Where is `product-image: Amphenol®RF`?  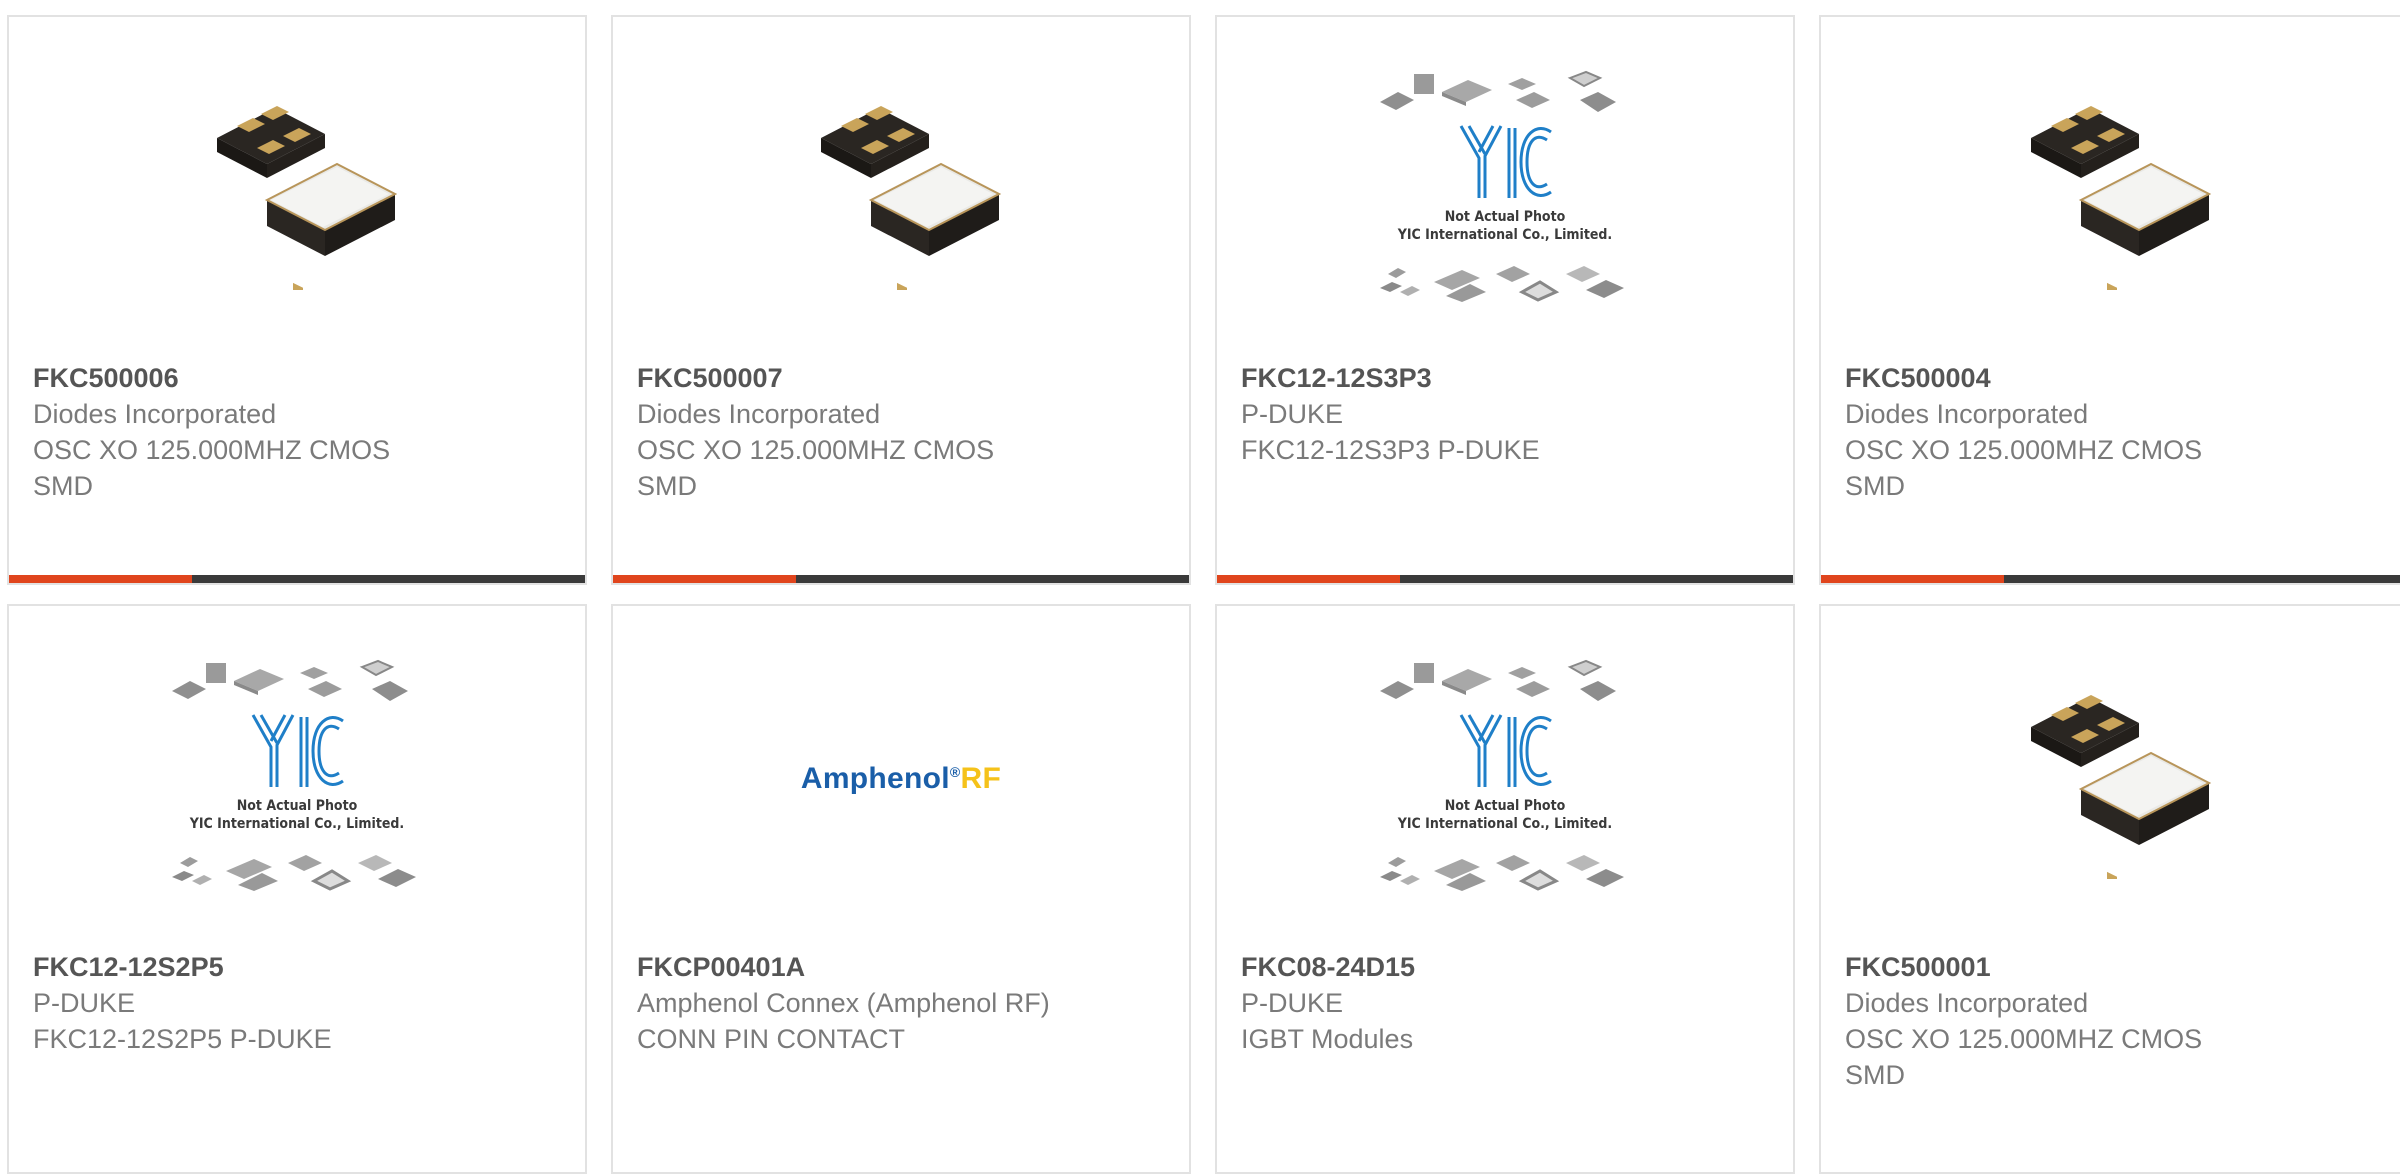
product-image: Amphenol®RF is located at coordinates (901, 778).